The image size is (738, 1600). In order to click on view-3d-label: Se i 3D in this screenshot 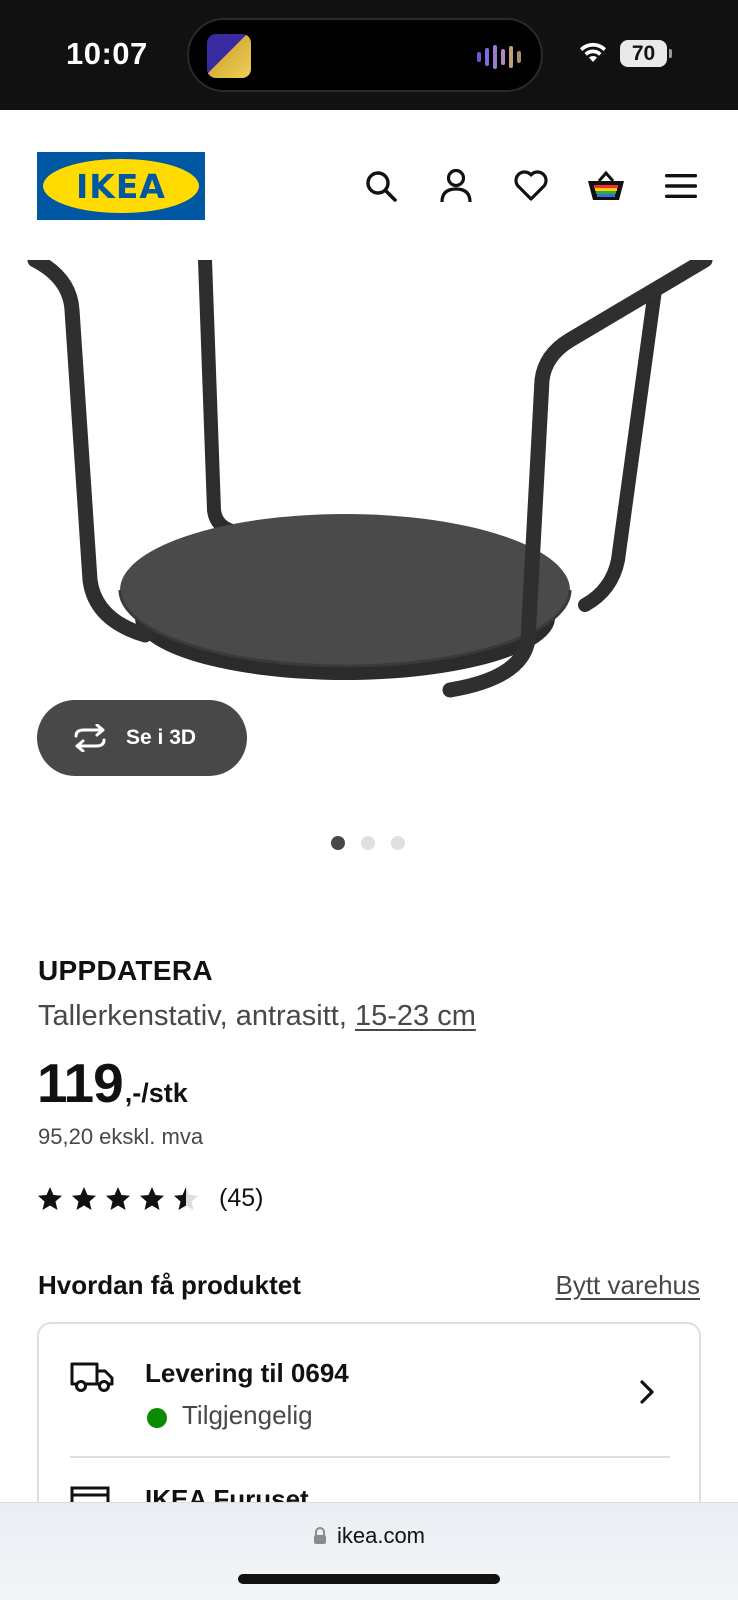, I will do `click(161, 737)`.